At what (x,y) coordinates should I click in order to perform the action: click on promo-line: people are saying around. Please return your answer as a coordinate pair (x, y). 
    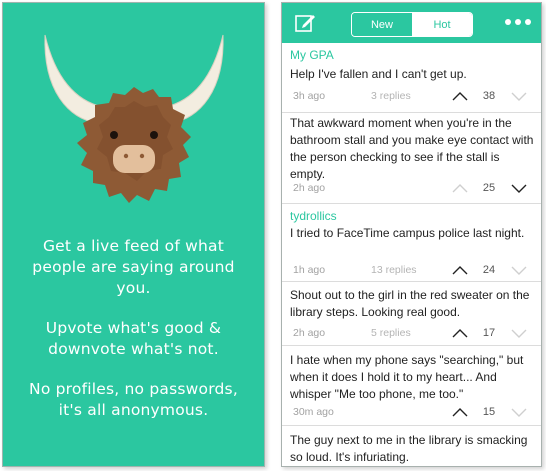
    Looking at the image, I should click on (133, 267).